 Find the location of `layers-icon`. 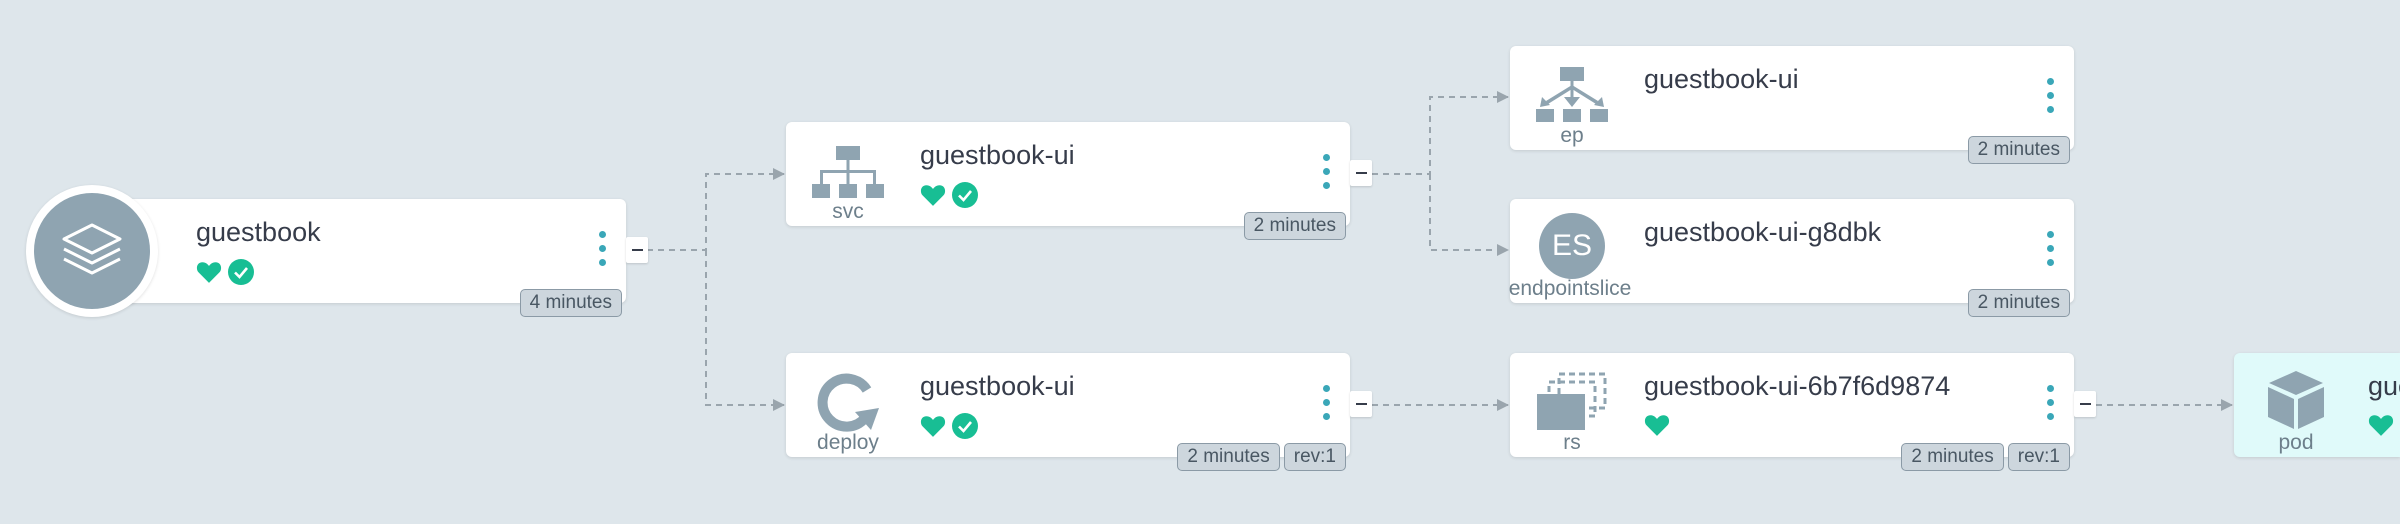

layers-icon is located at coordinates (92, 249).